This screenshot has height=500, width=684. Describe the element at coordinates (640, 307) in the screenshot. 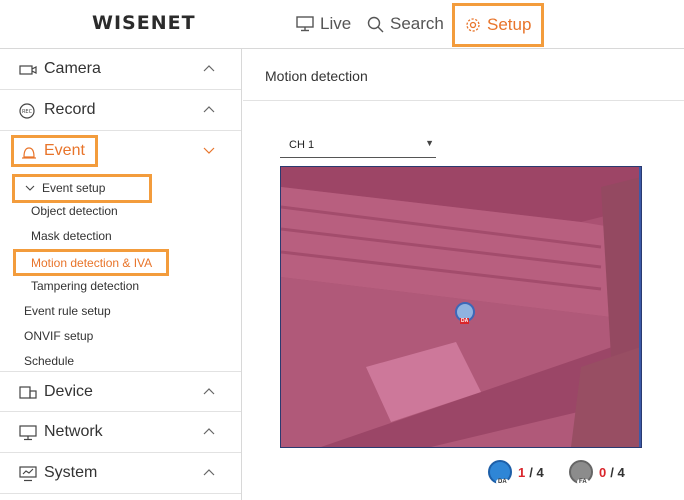

I see `preview-edge` at that location.